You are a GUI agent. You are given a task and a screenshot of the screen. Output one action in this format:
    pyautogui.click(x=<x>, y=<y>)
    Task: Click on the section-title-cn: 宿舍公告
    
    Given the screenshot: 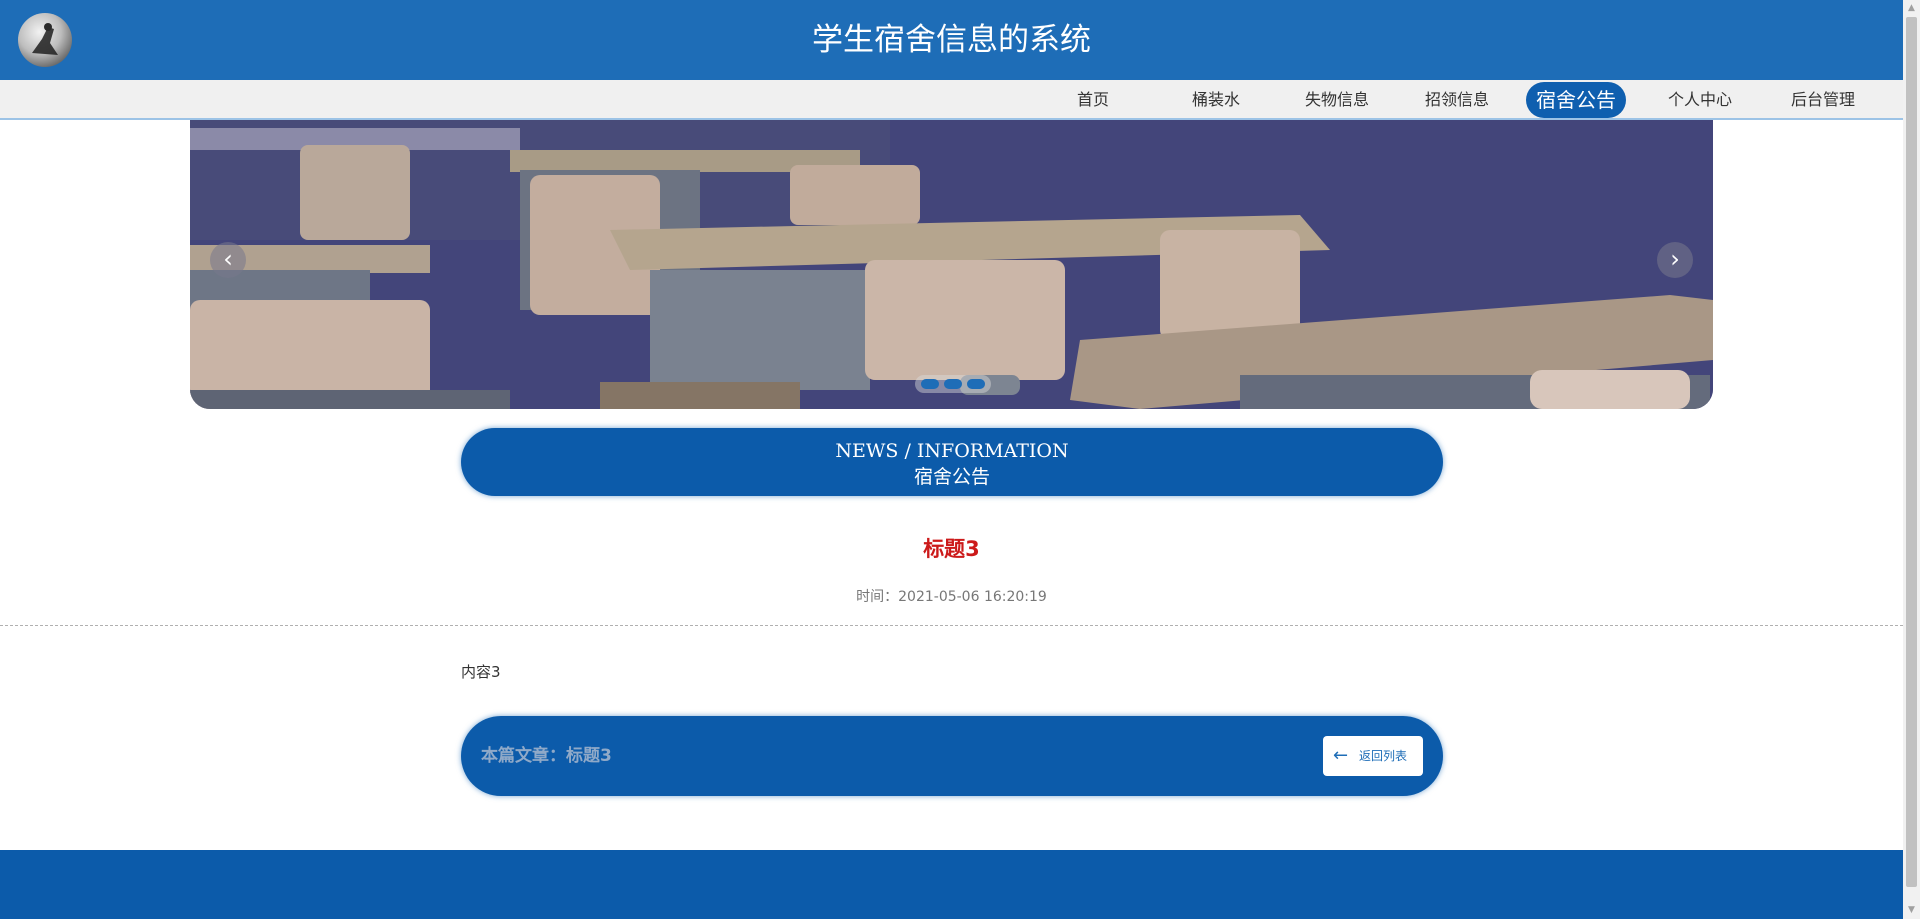 What is the action you would take?
    pyautogui.click(x=951, y=477)
    